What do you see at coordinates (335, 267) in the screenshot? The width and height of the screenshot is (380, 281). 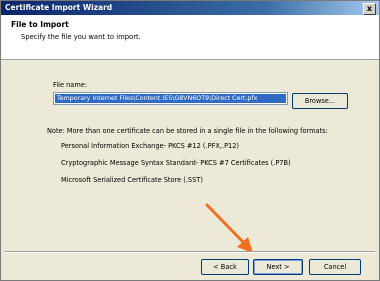 I see `cancel-button: Cancel` at bounding box center [335, 267].